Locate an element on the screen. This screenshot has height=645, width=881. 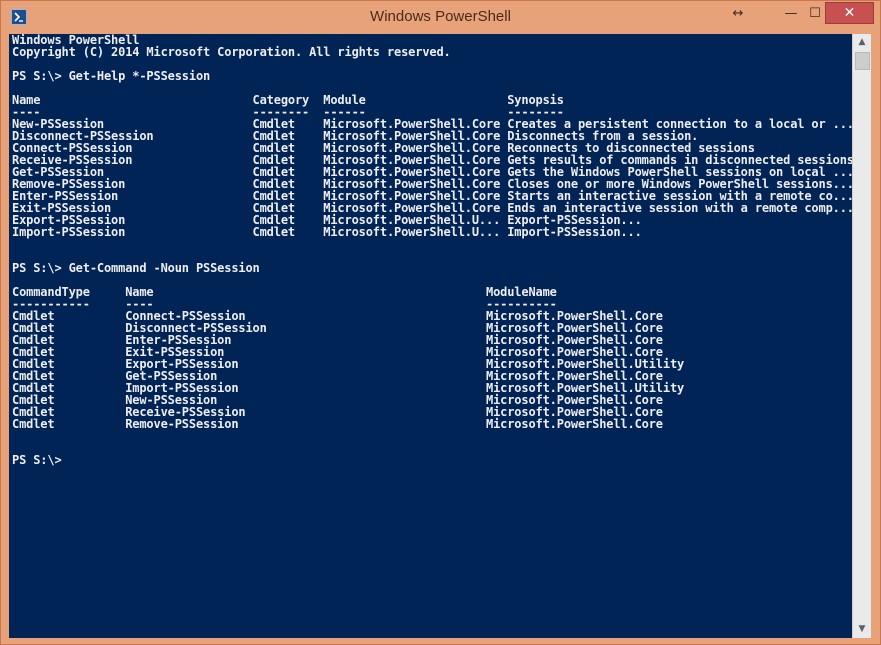
title-bar: Windows PowerShell ↔ — ☐ ✕ is located at coordinates (440, 17).